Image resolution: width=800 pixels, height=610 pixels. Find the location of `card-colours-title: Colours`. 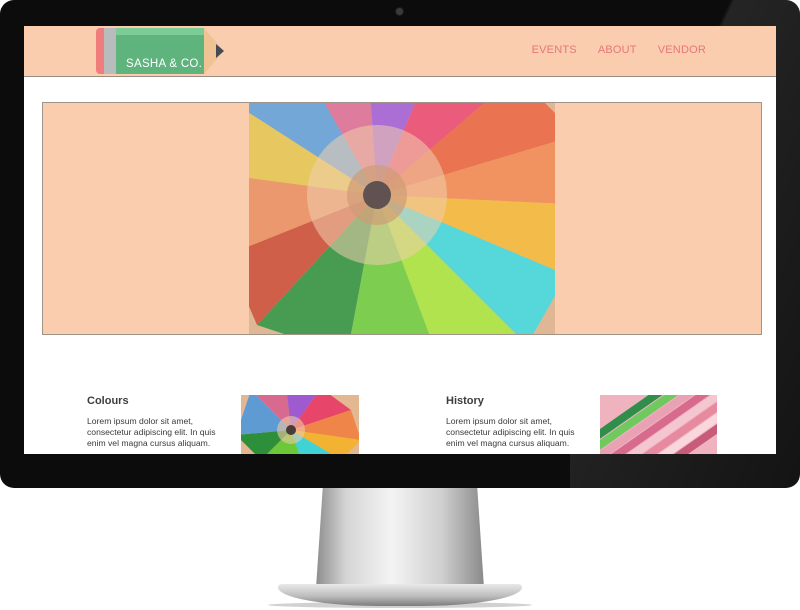

card-colours-title: Colours is located at coordinates (108, 401).